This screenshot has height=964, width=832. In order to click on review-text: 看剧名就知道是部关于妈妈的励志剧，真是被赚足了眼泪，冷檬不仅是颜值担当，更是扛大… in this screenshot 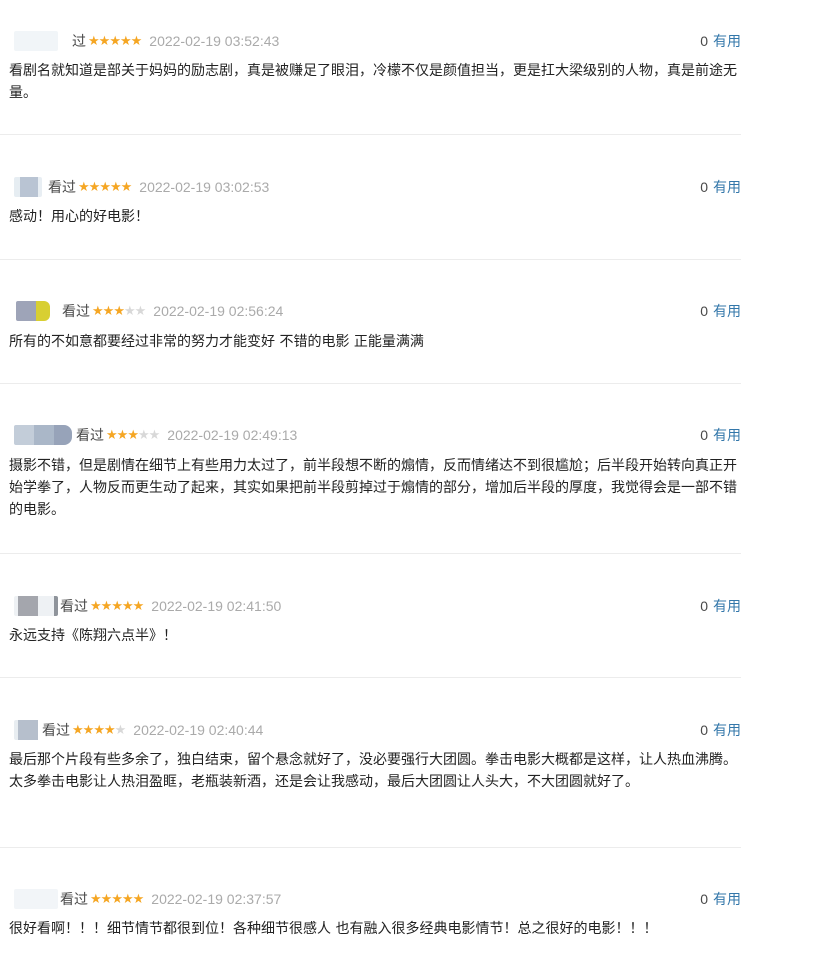, I will do `click(373, 82)`.